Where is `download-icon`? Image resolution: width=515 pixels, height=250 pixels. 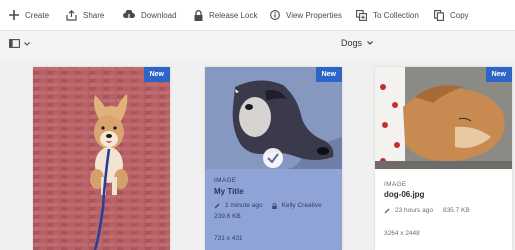
download-icon is located at coordinates (129, 15).